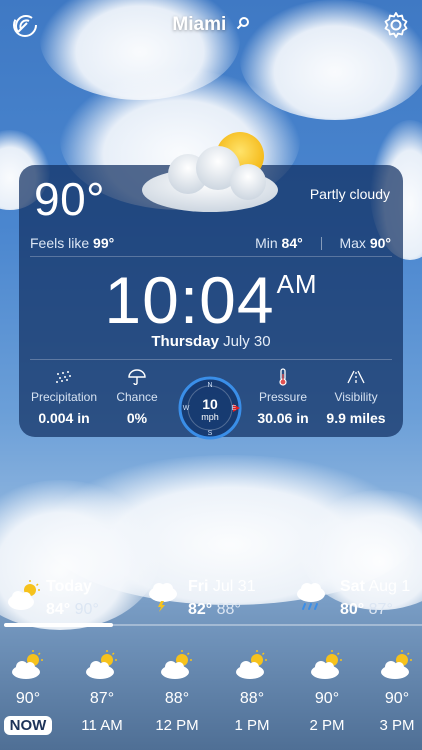 This screenshot has width=422, height=750. Describe the element at coordinates (211, 600) in the screenshot. I see `day-item-fri: Fri Jul 31 82° 88°` at that location.